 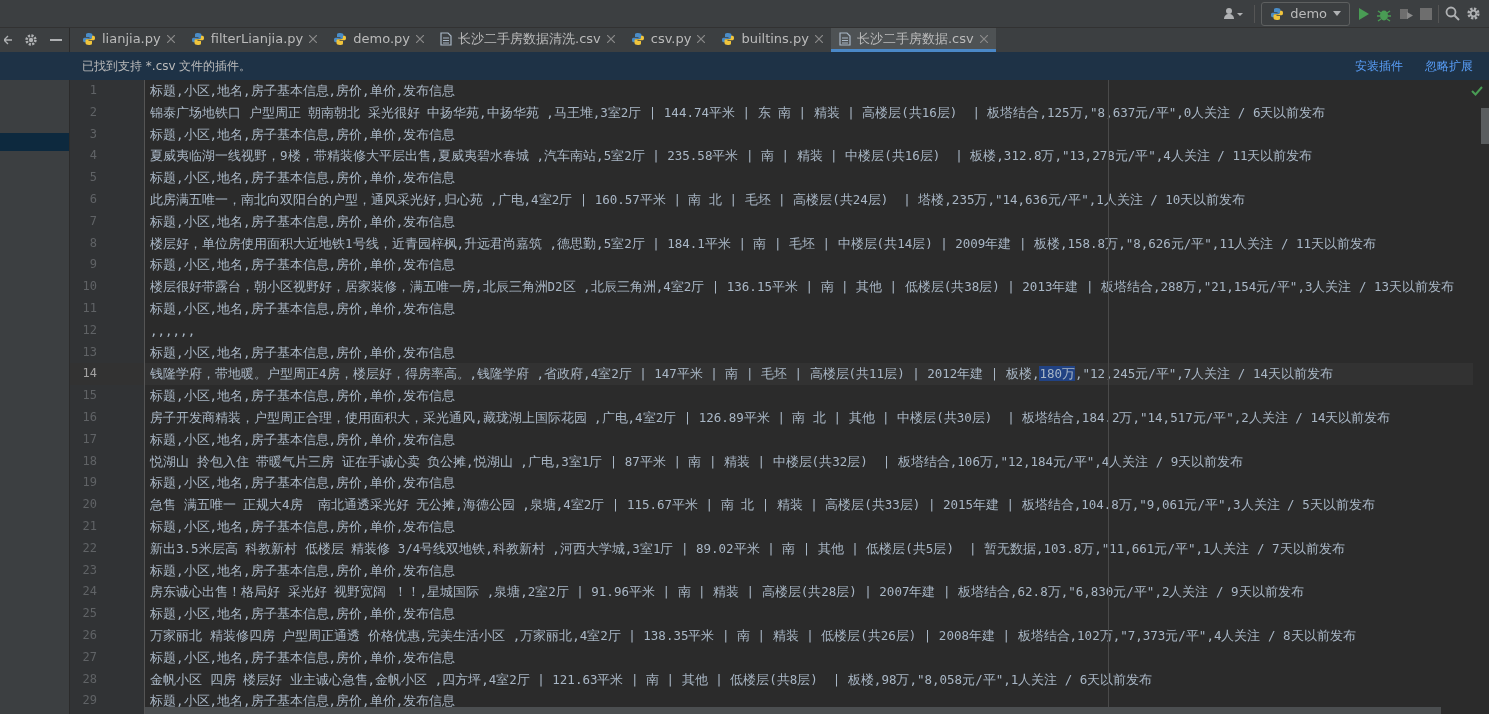 I want to click on notification-message: 已找到支持 *.csv 文件的插件。, so click(x=167, y=66).